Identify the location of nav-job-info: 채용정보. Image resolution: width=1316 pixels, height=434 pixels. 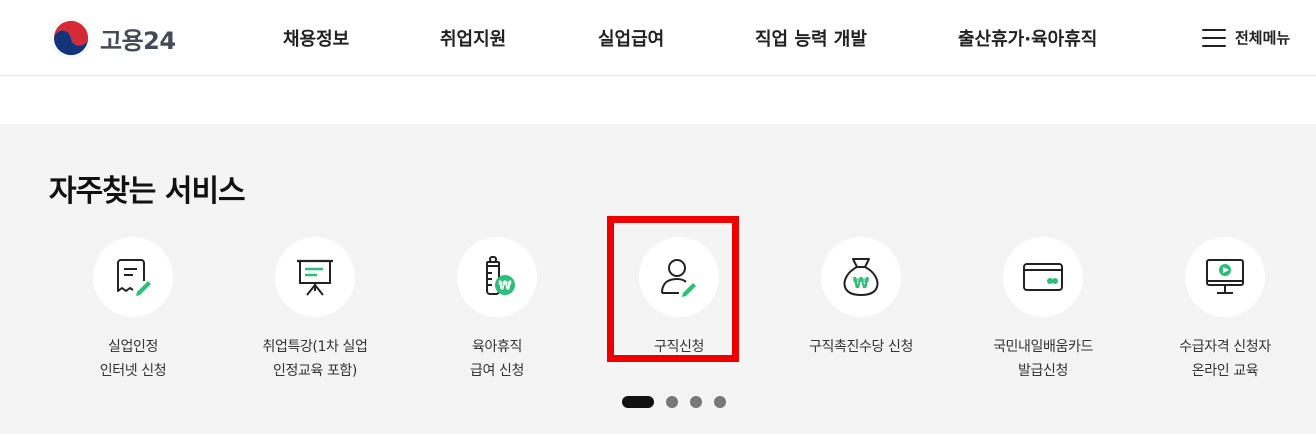
(316, 38).